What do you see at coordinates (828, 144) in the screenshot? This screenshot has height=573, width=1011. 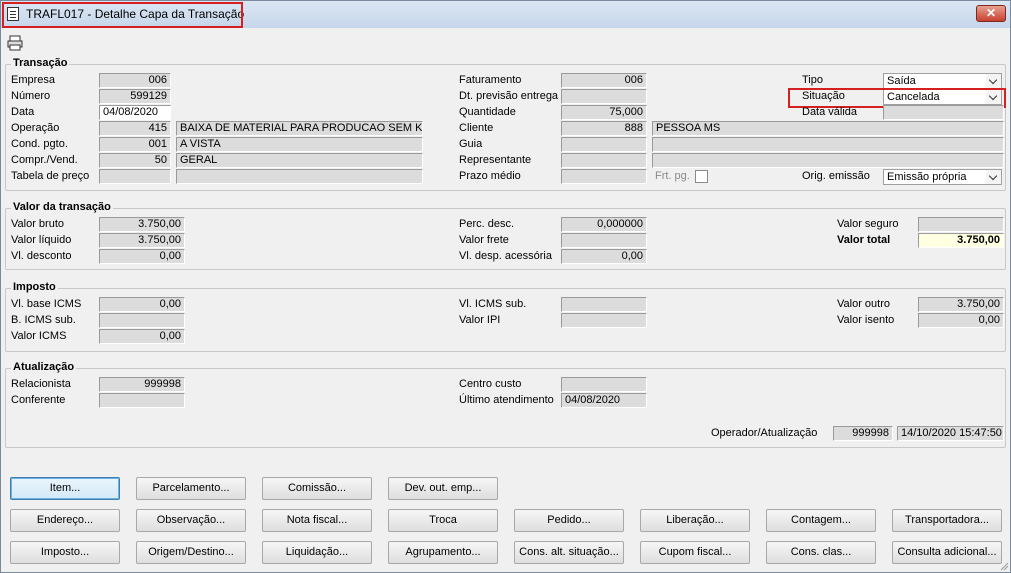 I see `guia-desc-field` at bounding box center [828, 144].